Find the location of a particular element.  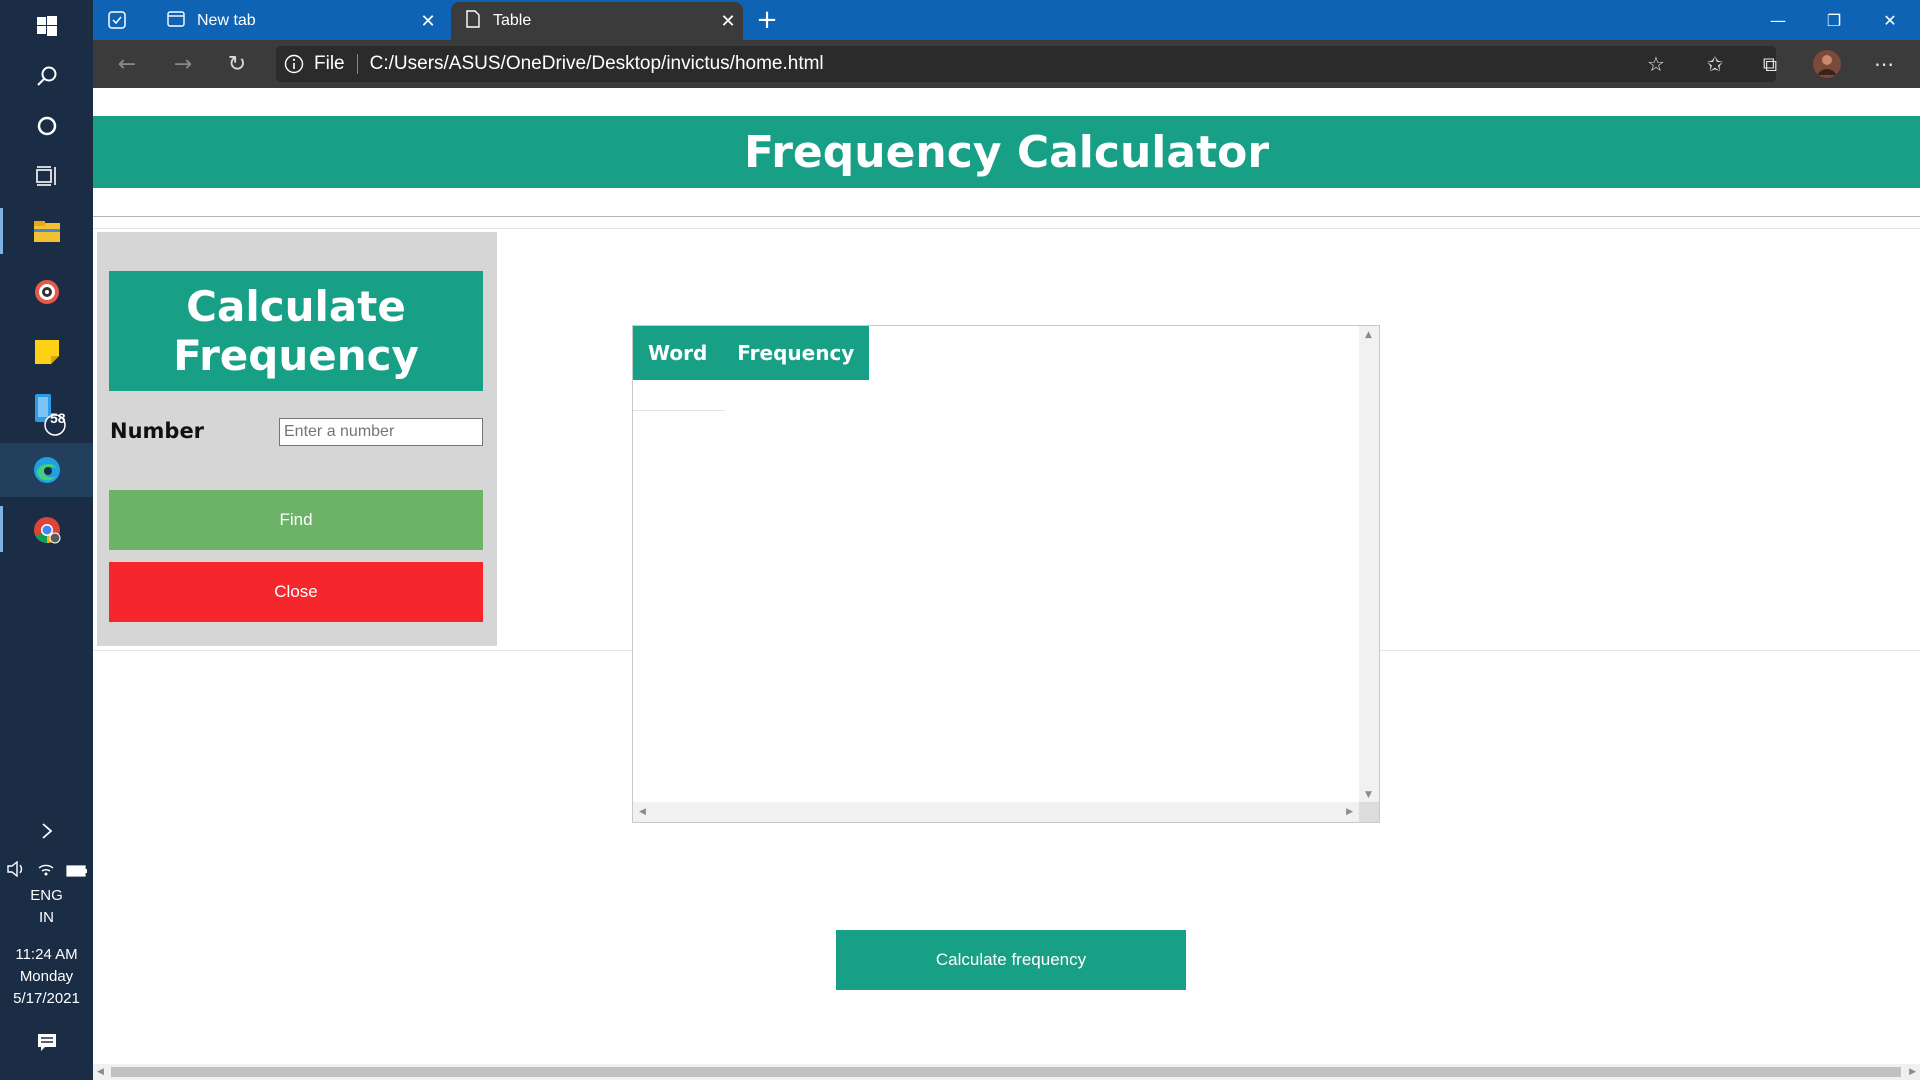

more-options-icon: ⋯ is located at coordinates (1884, 64).